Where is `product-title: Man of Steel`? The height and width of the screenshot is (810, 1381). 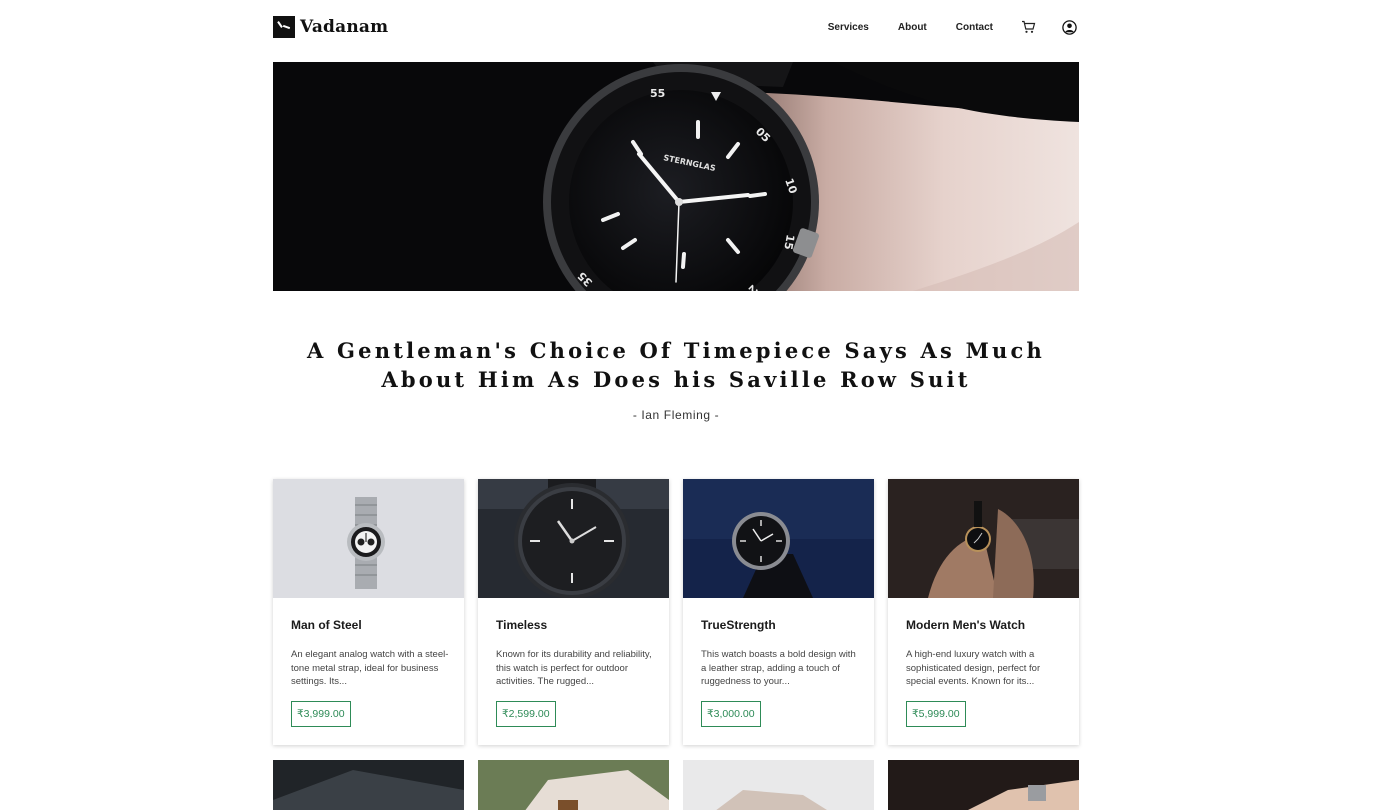
product-title: Man of Steel is located at coordinates (326, 625).